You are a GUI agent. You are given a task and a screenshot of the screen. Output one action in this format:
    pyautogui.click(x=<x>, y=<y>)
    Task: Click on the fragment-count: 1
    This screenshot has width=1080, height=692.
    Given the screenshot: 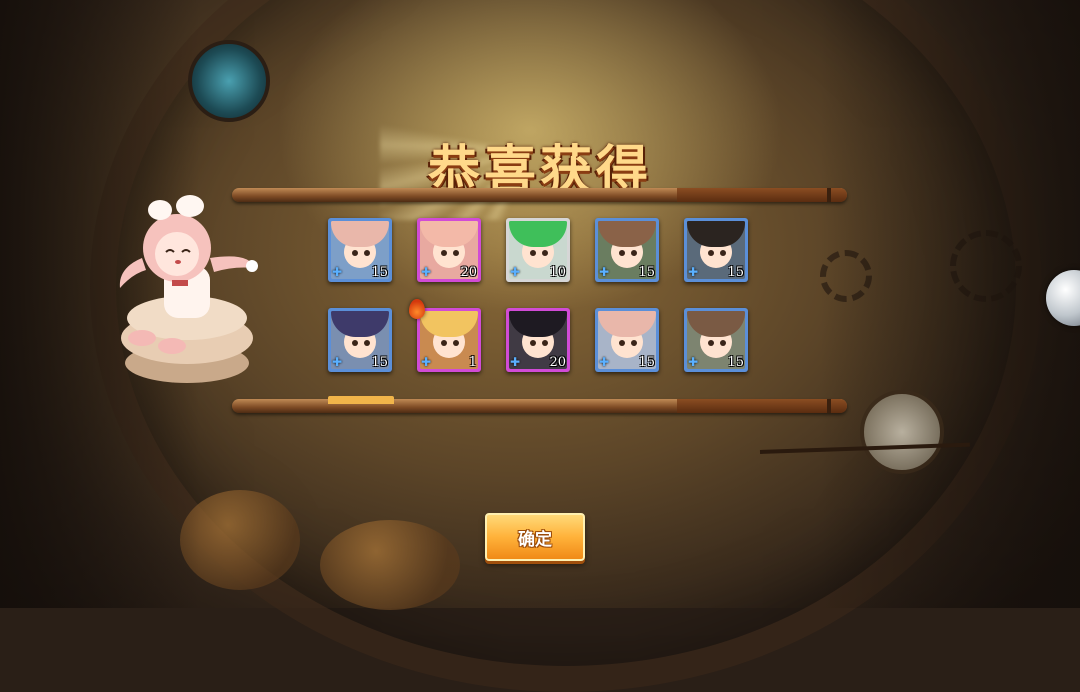 What is the action you would take?
    pyautogui.click(x=472, y=362)
    